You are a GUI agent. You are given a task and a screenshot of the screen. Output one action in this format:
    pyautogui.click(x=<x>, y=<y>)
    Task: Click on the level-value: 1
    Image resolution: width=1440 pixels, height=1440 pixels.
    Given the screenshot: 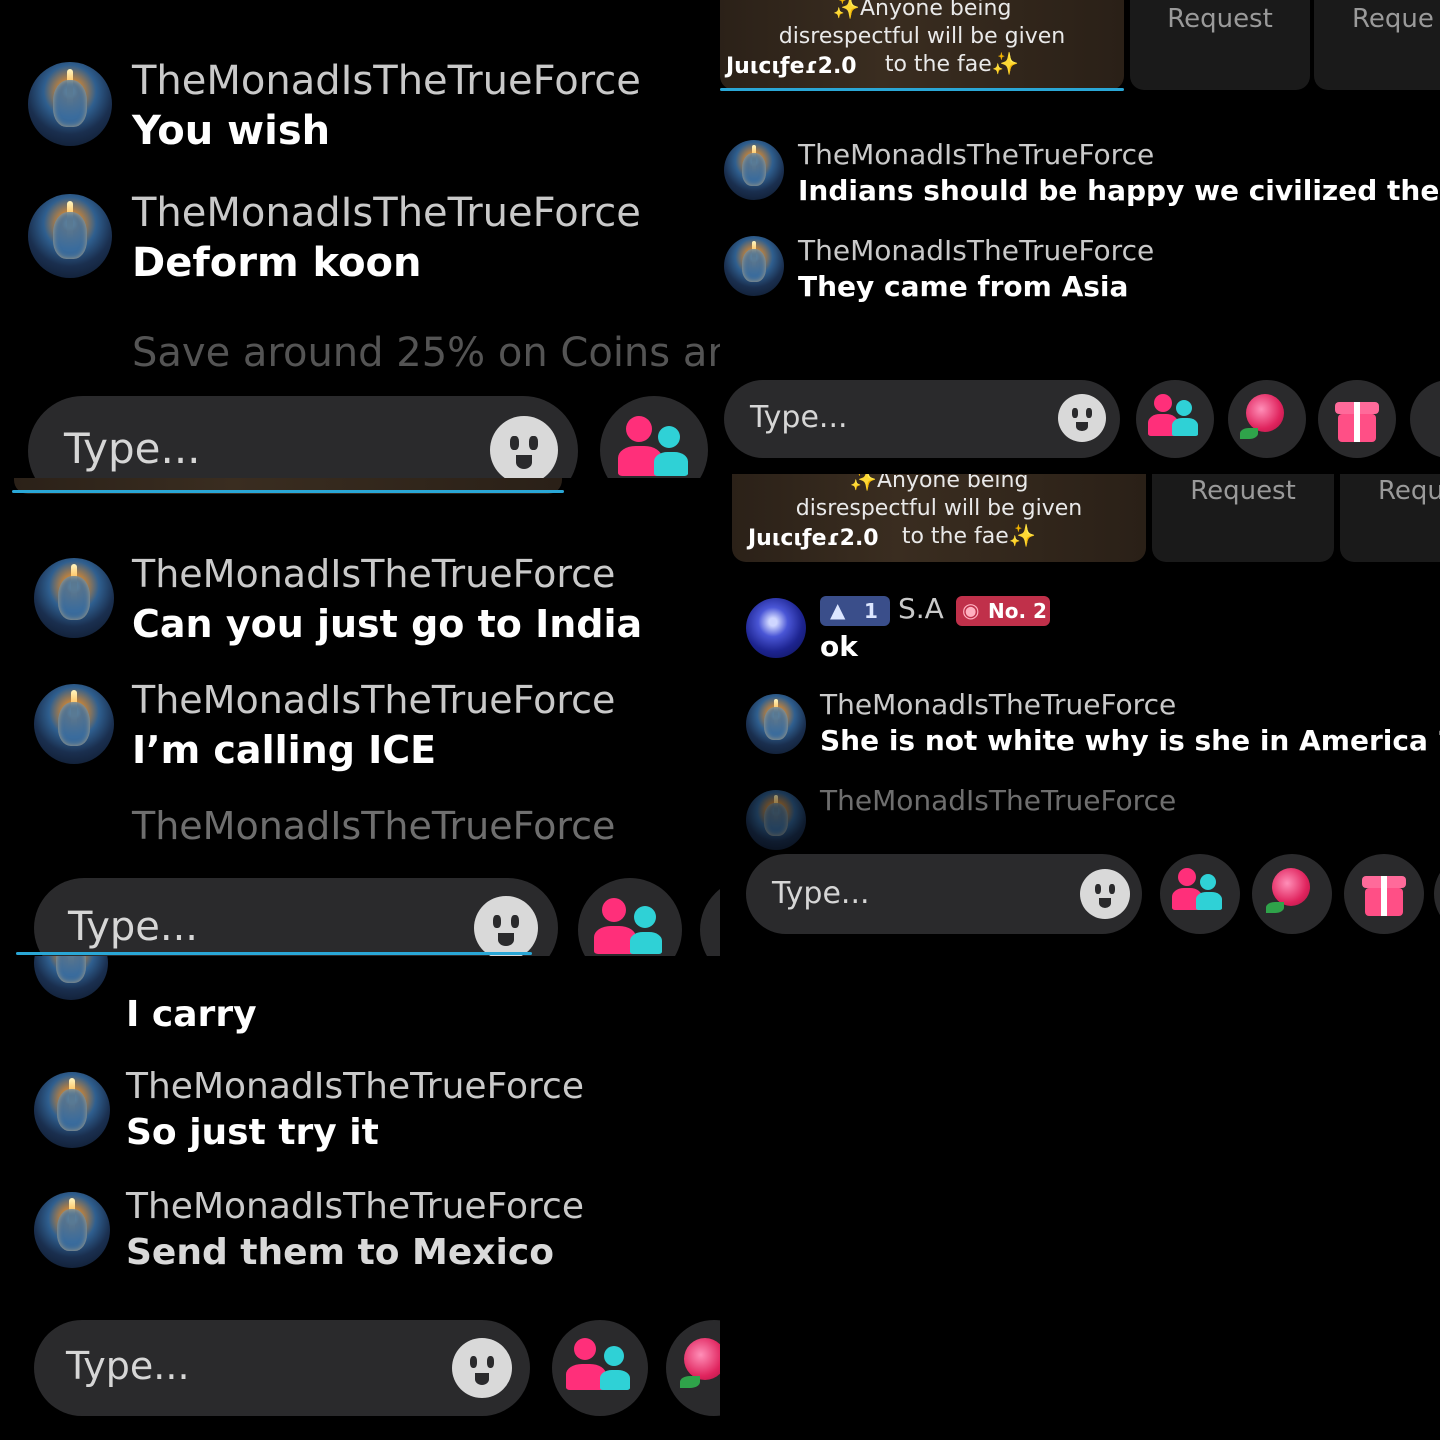 What is the action you would take?
    pyautogui.click(x=871, y=611)
    